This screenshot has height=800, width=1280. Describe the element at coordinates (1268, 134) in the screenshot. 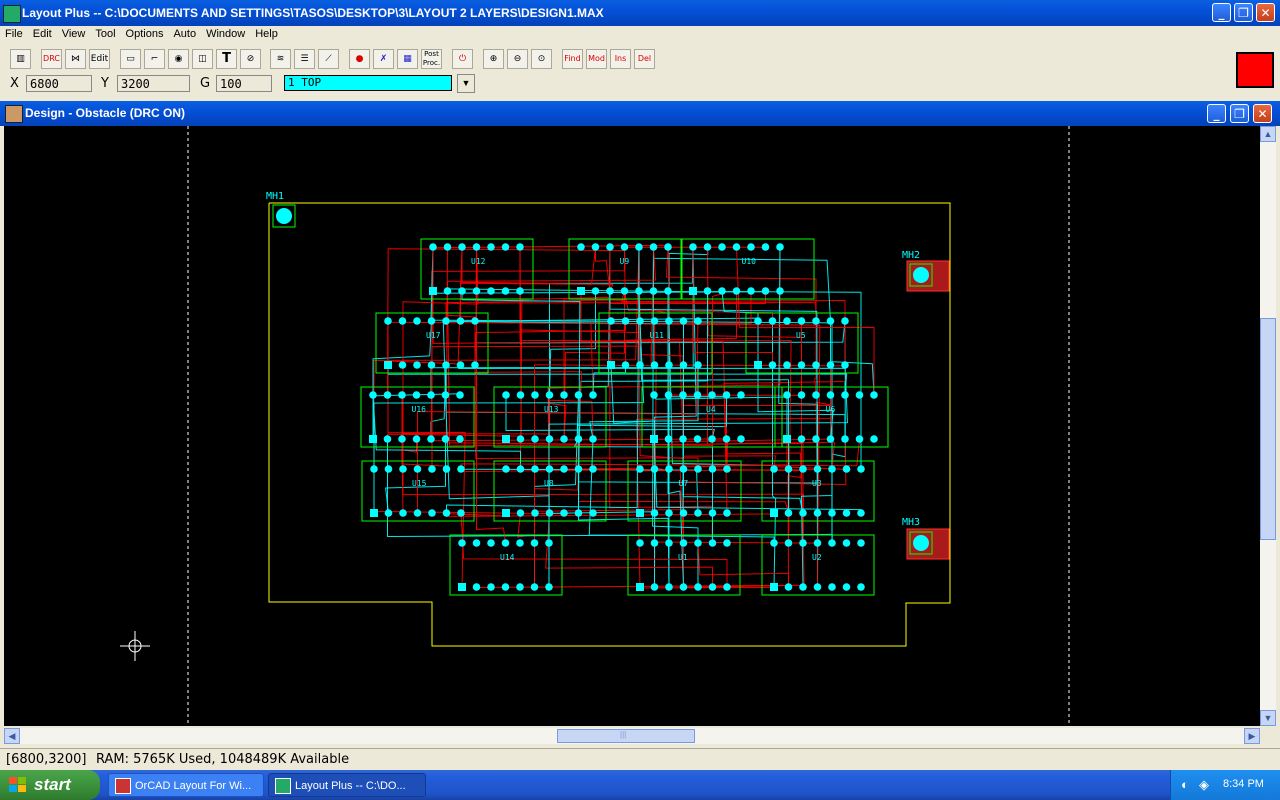

I see `scroll-up-icon: ▲` at that location.